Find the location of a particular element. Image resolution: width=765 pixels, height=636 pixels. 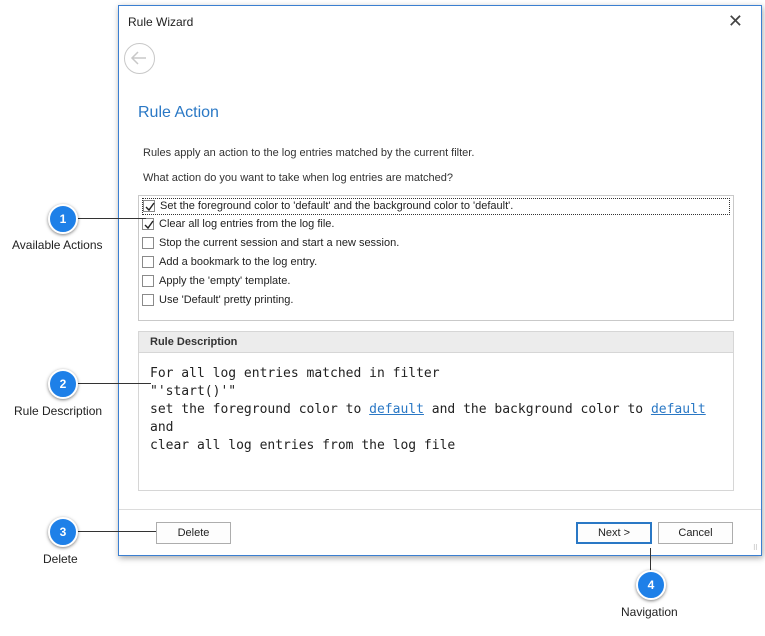

callout-label-rule-description: Rule Description is located at coordinates (58, 411).